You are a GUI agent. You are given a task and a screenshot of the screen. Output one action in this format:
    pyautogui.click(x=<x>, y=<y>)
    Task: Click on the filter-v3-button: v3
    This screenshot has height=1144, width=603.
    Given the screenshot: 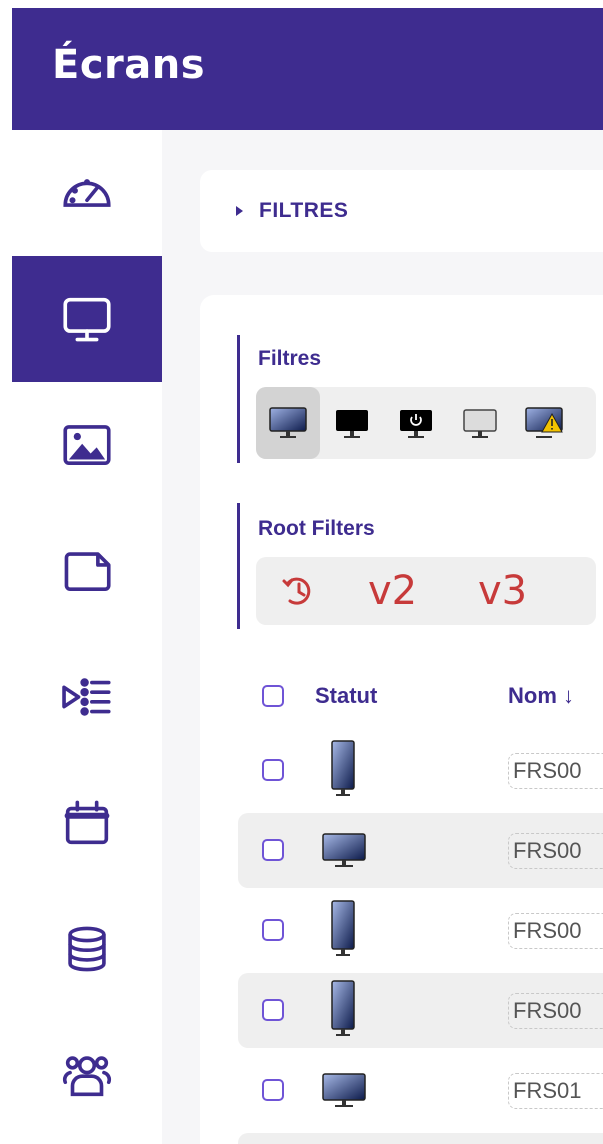 What is the action you would take?
    pyautogui.click(x=502, y=591)
    